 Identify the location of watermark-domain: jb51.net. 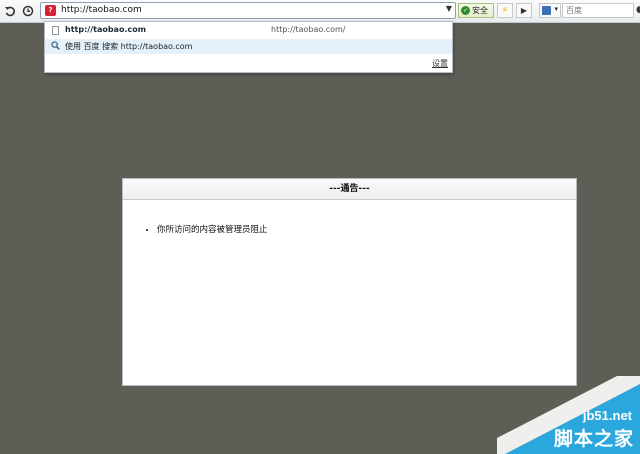
(607, 415).